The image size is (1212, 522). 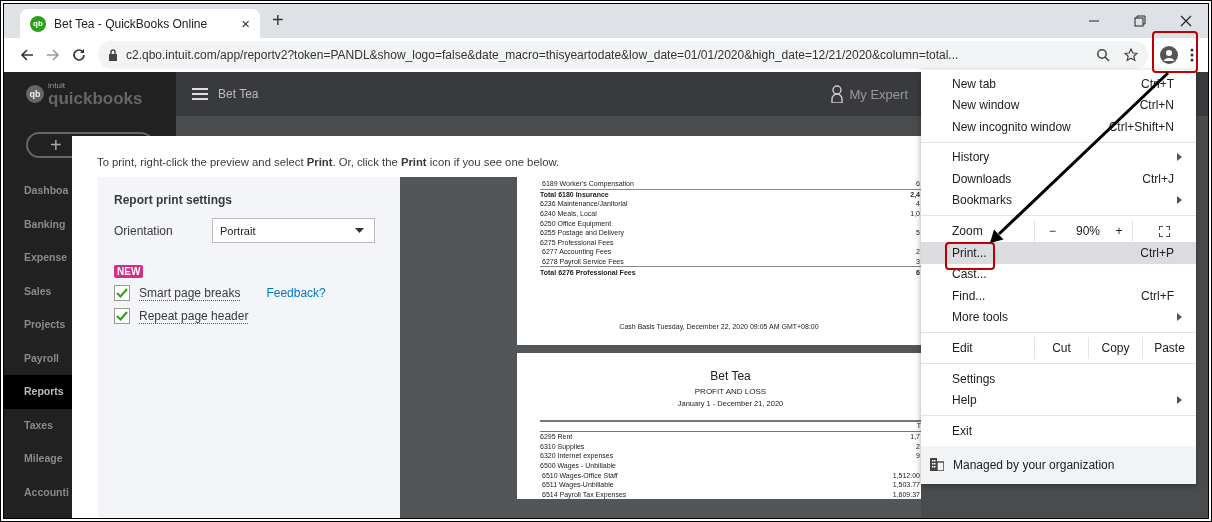 I want to click on orientation-dropdown: Portrait, so click(x=293, y=230).